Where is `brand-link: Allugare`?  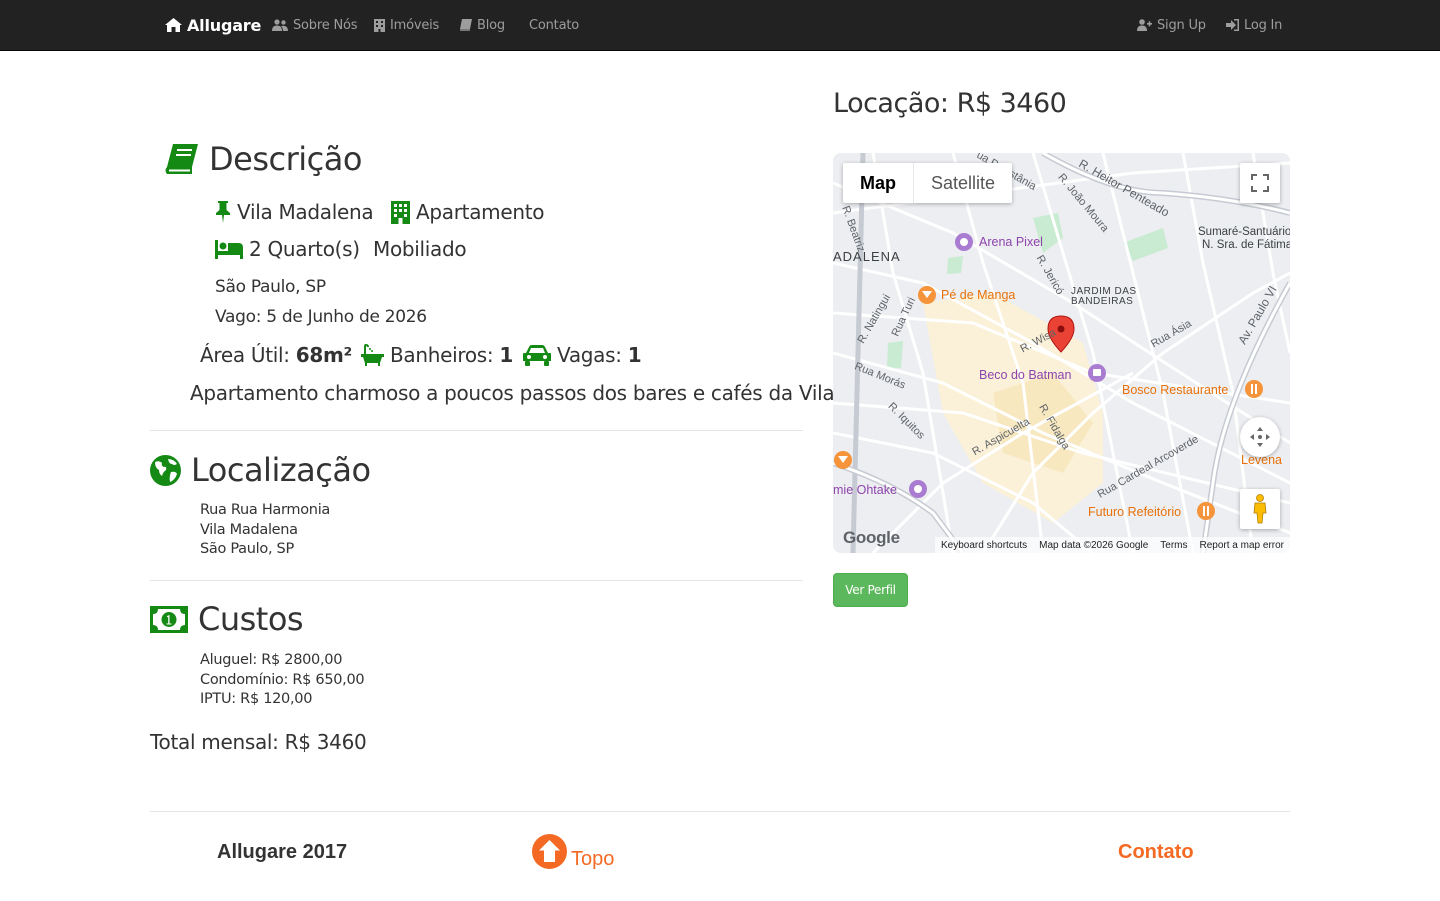 brand-link: Allugare is located at coordinates (213, 25).